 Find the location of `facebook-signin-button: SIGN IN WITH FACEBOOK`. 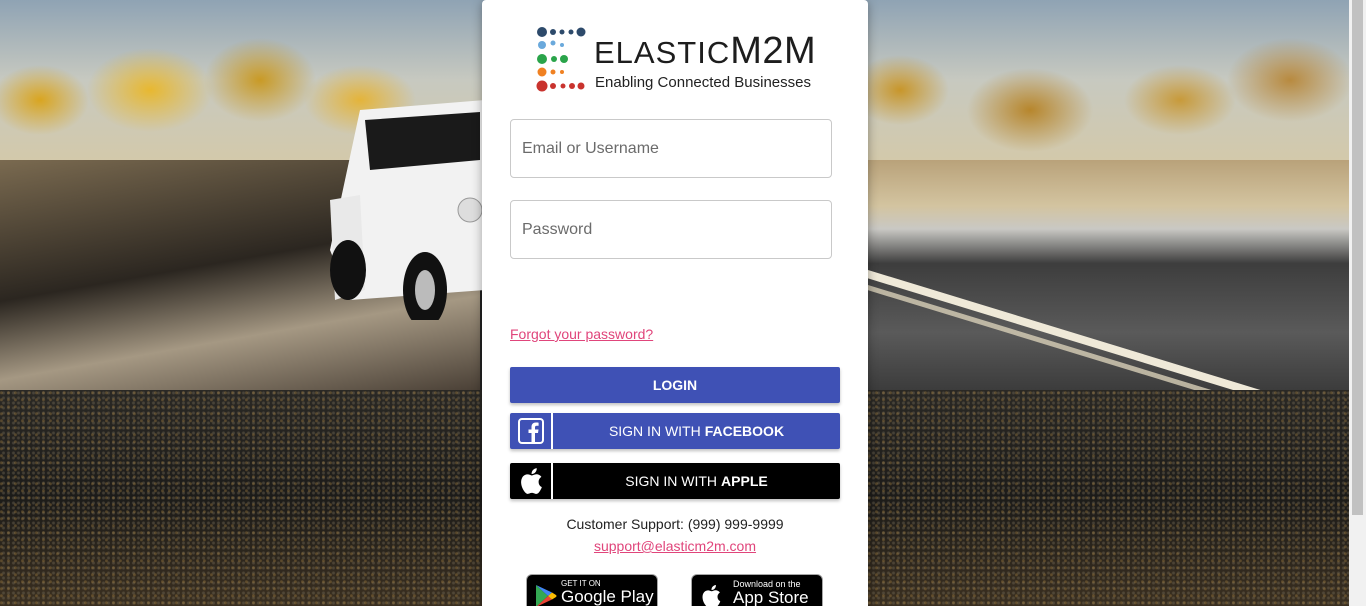

facebook-signin-button: SIGN IN WITH FACEBOOK is located at coordinates (675, 431).